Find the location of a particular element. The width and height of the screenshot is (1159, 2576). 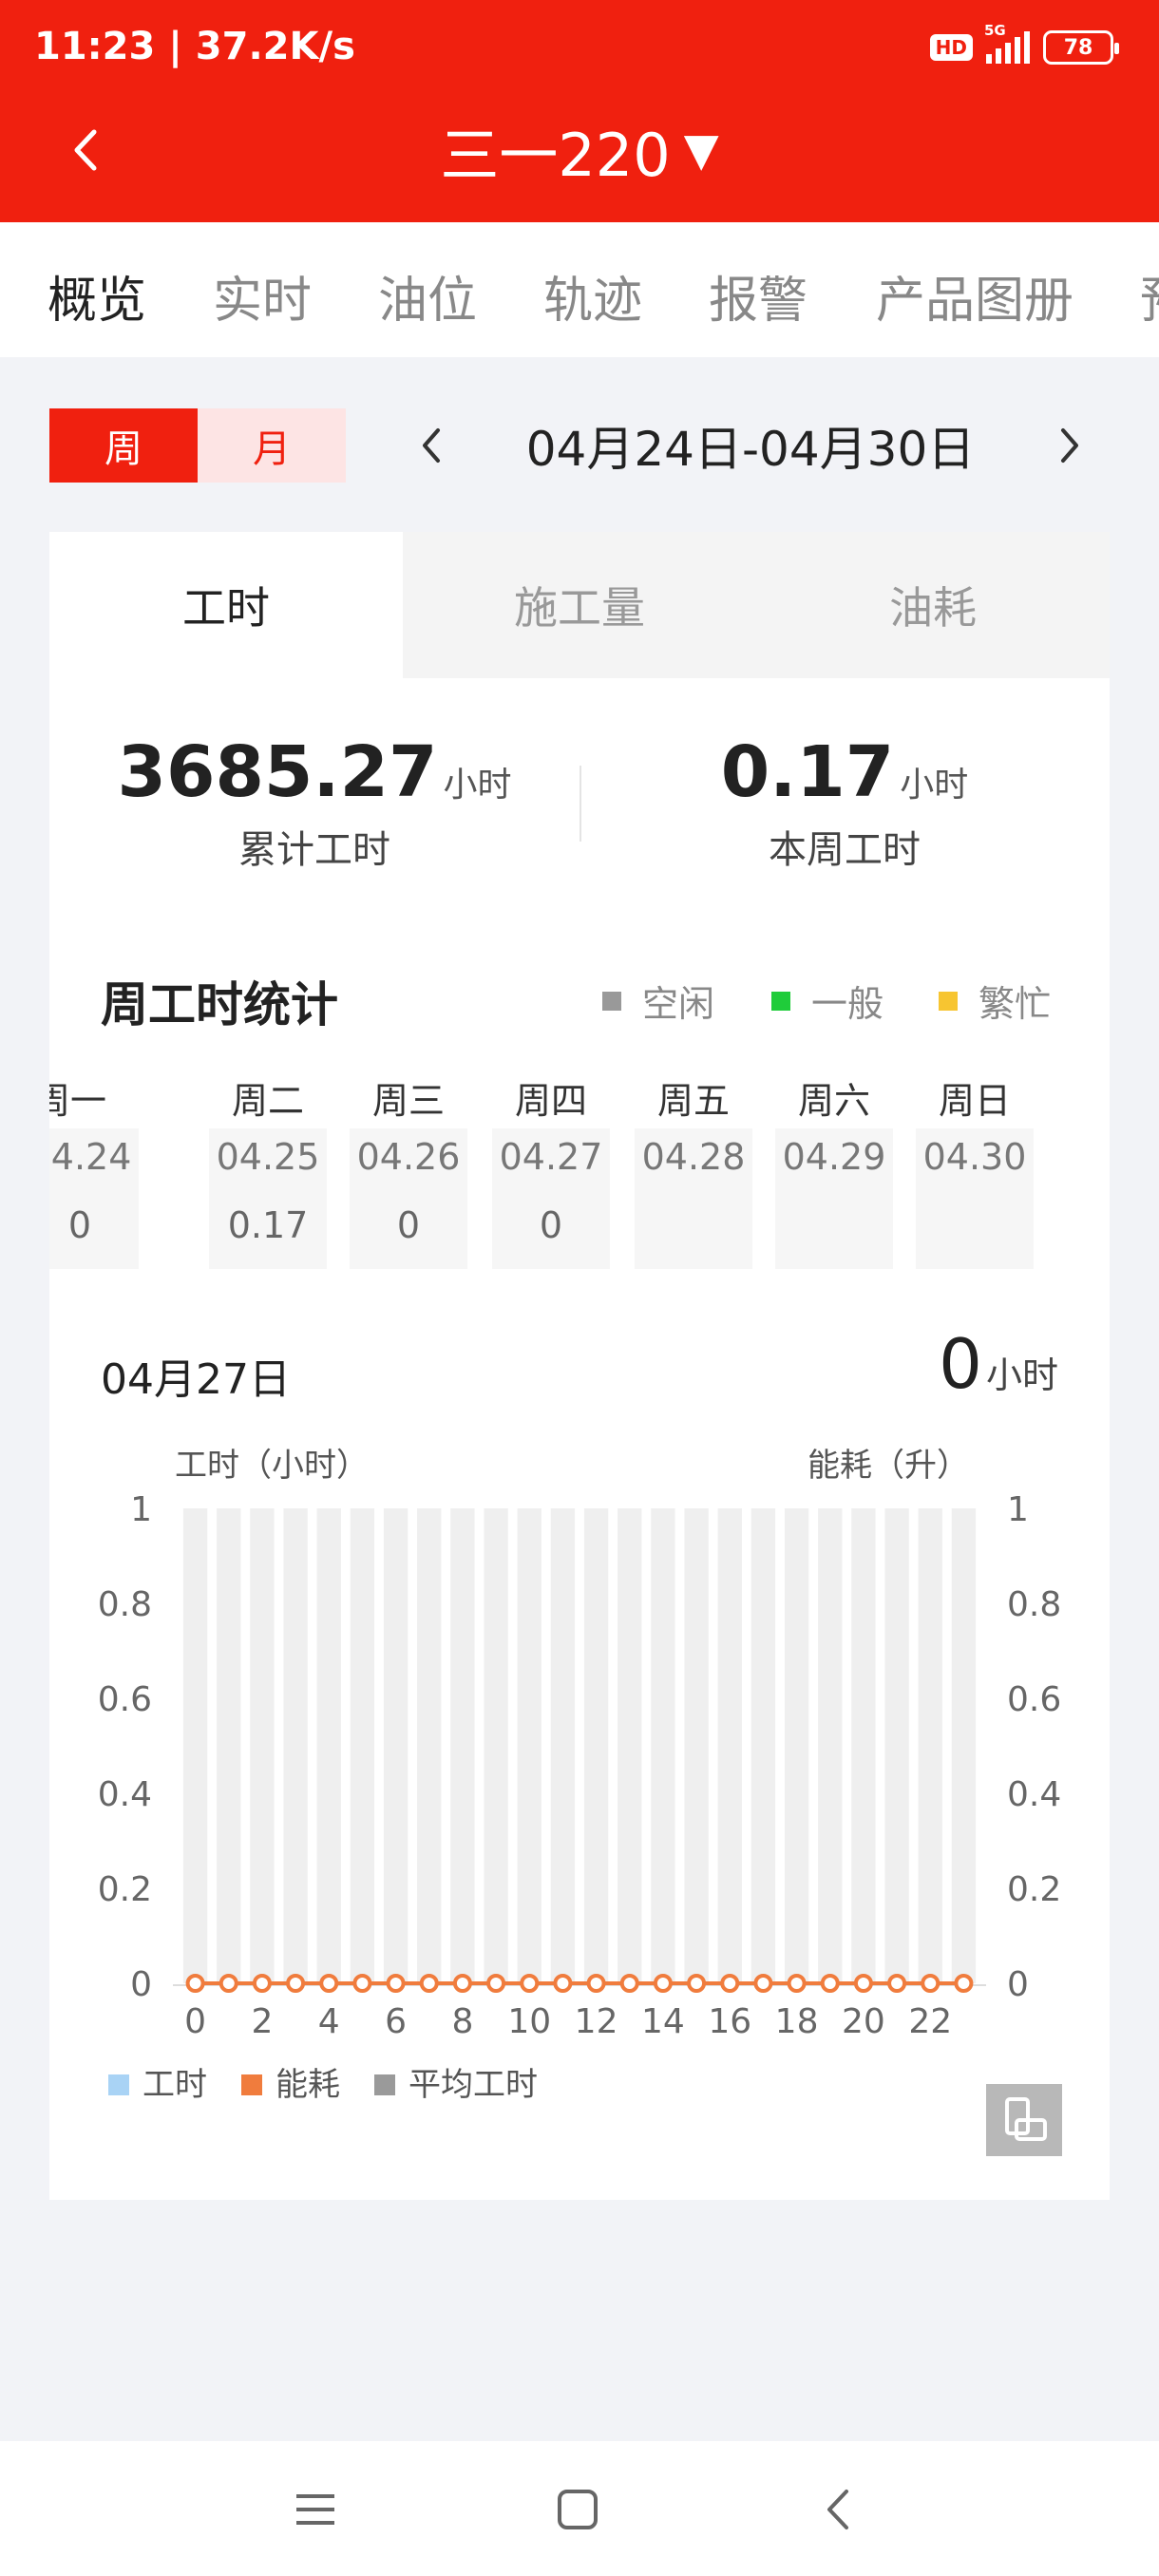

status-indicators: HD 5G 78 is located at coordinates (1024, 45).